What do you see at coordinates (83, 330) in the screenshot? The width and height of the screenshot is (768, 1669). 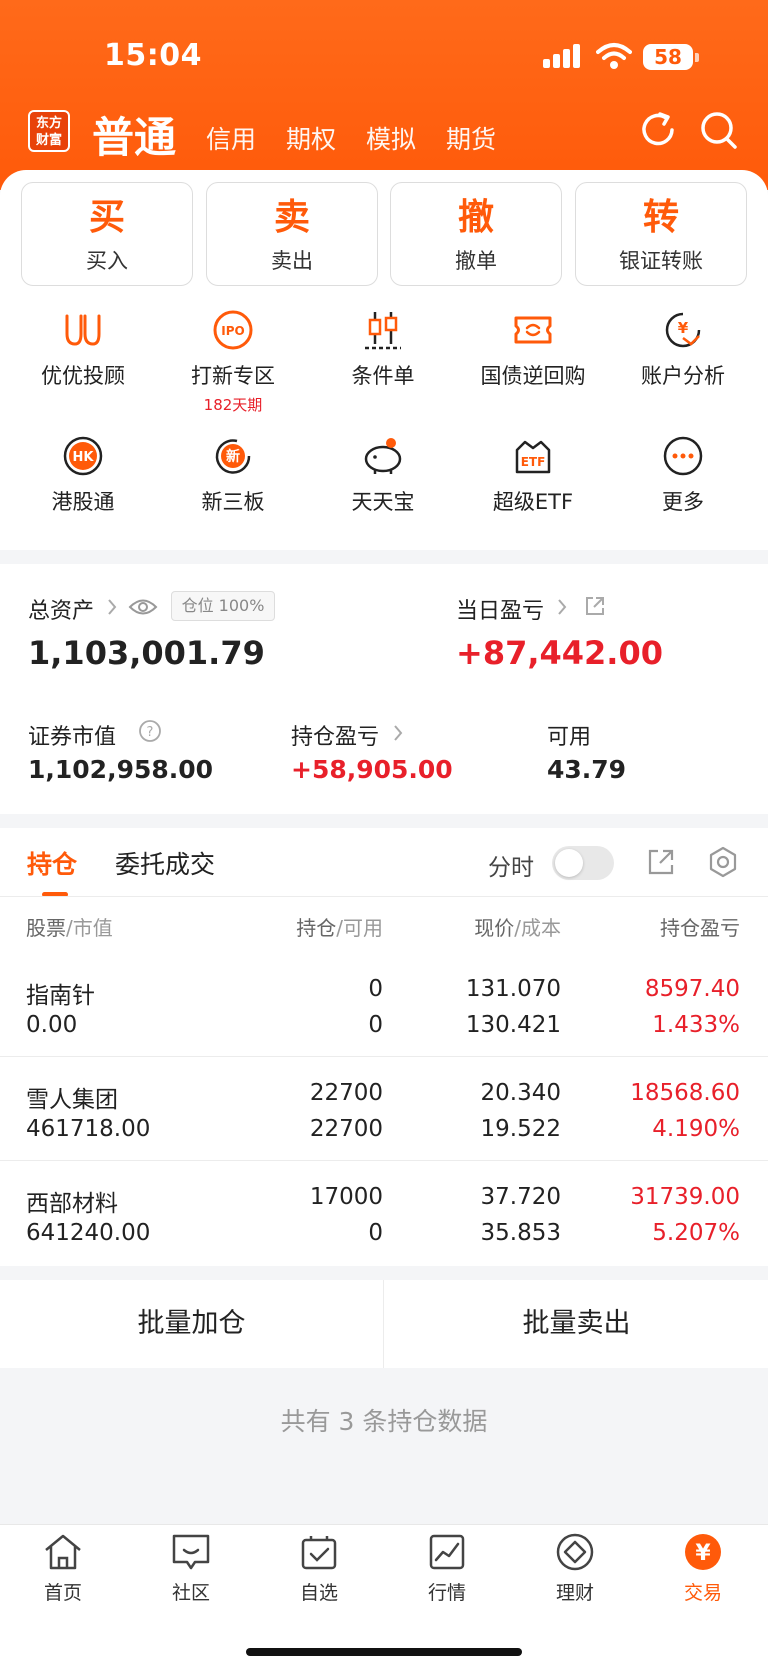 I see `youyou-icon` at bounding box center [83, 330].